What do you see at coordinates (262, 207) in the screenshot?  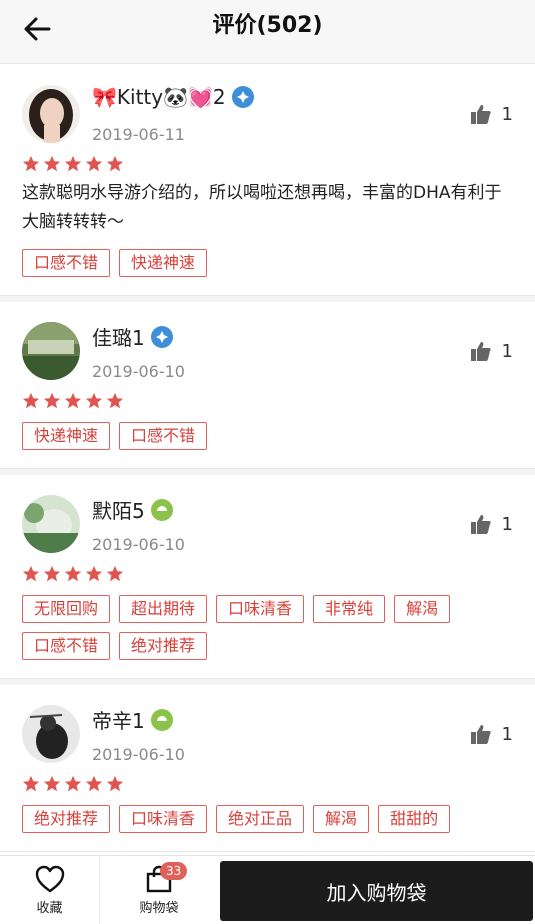 I see `review-text: 这款聪明水导游介绍的，所以喝啦还想再喝，丰富的DHA有利于大脑转转转～` at bounding box center [262, 207].